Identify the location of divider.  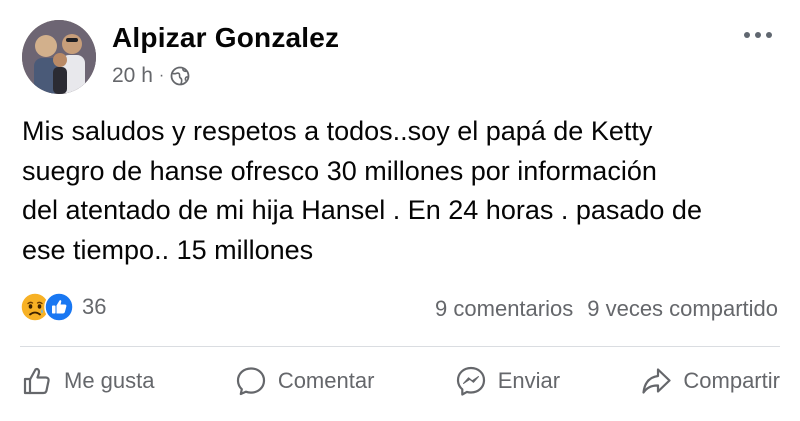
(400, 346).